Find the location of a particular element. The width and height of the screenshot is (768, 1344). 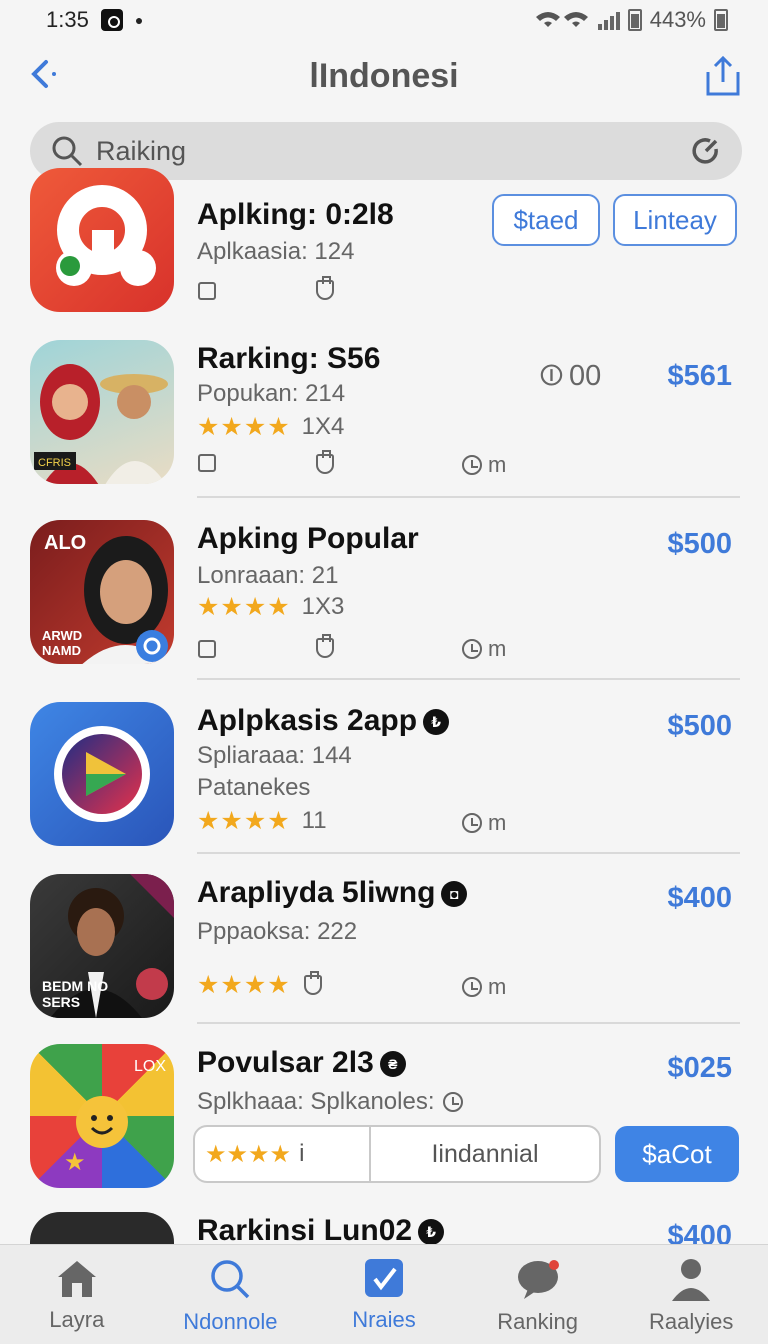

stated-button: $taed is located at coordinates (546, 220).